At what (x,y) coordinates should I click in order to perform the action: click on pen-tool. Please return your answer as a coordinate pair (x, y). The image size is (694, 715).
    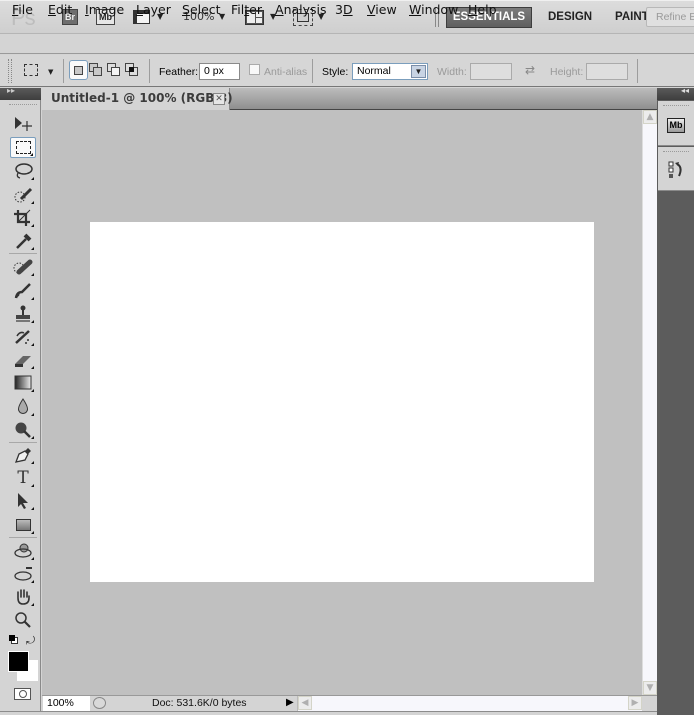
    Looking at the image, I should click on (23, 454).